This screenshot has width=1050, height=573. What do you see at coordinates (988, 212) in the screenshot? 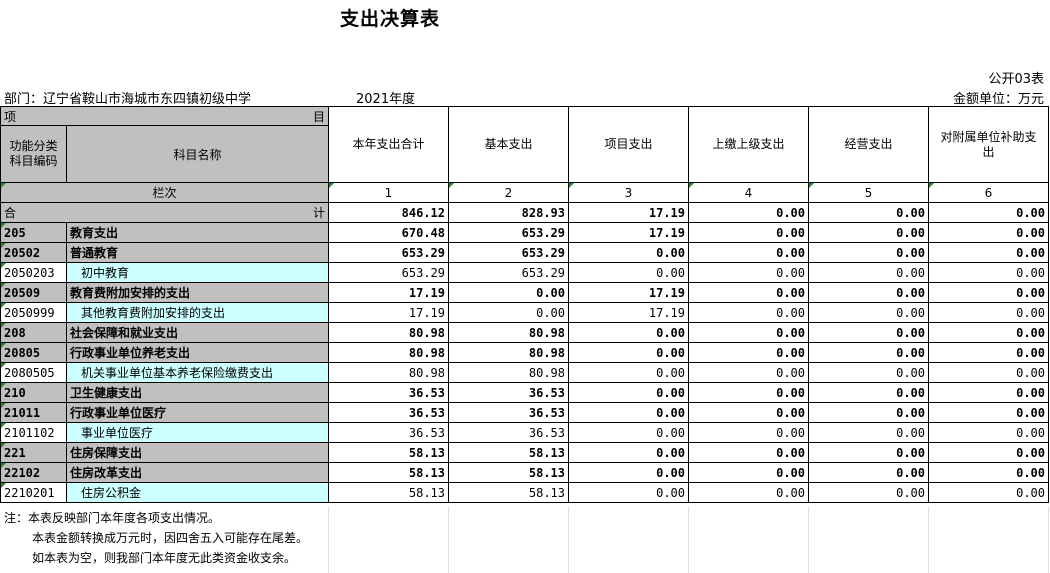
I see `total-value: 0.00` at bounding box center [988, 212].